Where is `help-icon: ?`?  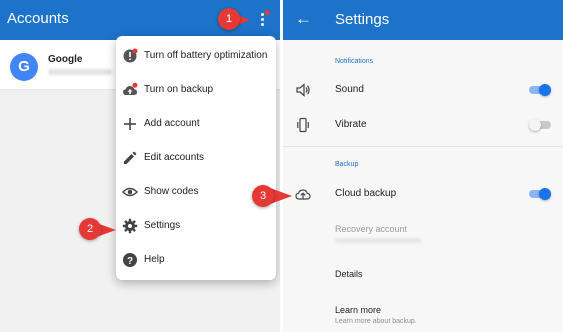 help-icon: ? is located at coordinates (130, 260).